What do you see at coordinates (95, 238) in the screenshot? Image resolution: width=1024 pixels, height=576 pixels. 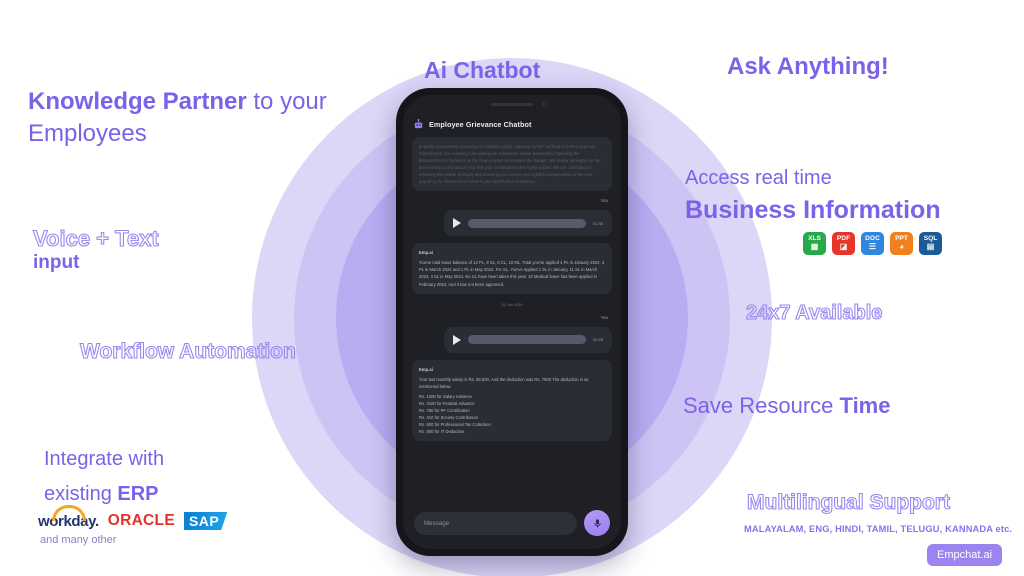 I see `caption-voice-text: Voice + Text` at bounding box center [95, 238].